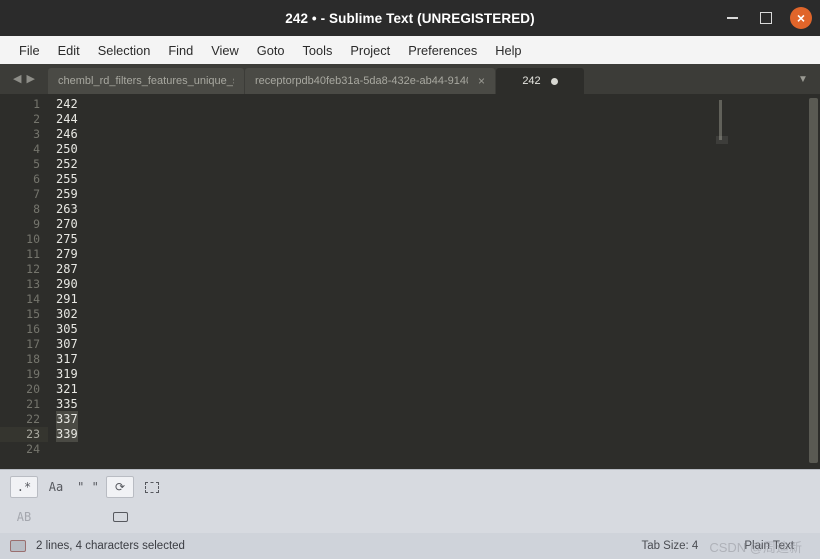  I want to click on tab-next-icon: ▶, so click(31, 79).